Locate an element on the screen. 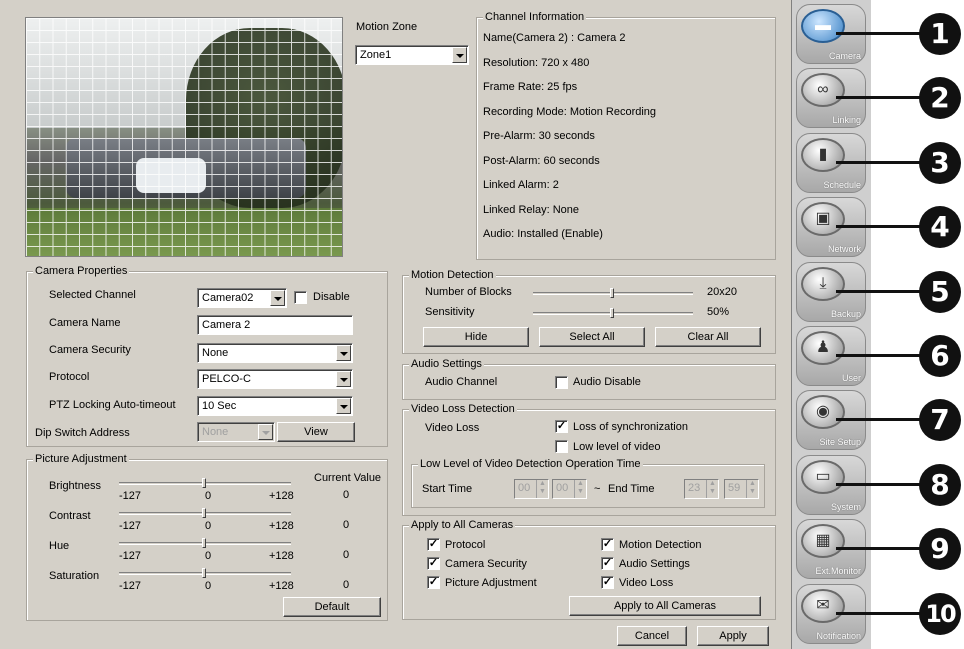  audio-disable-checkbox is located at coordinates (561, 382).